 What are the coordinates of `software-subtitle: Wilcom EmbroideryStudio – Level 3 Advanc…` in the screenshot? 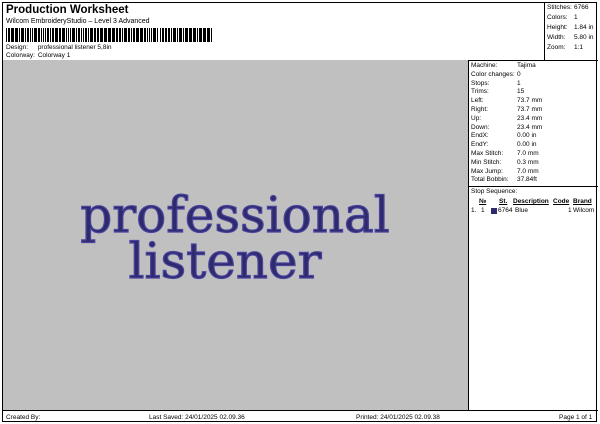 It's located at (78, 21).